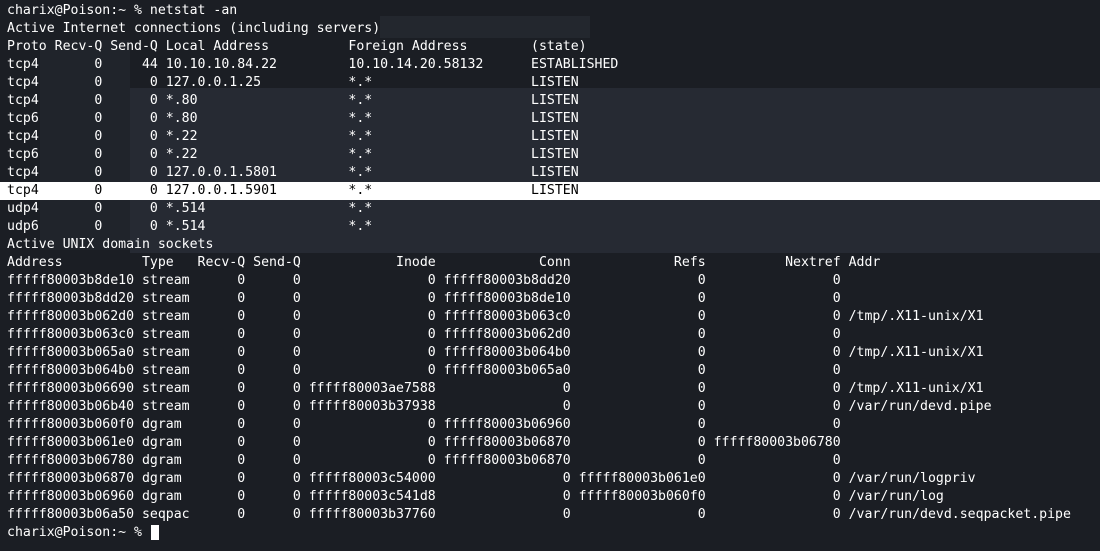 Image resolution: width=1100 pixels, height=551 pixels. Describe the element at coordinates (154, 532) in the screenshot. I see `text-cursor` at that location.